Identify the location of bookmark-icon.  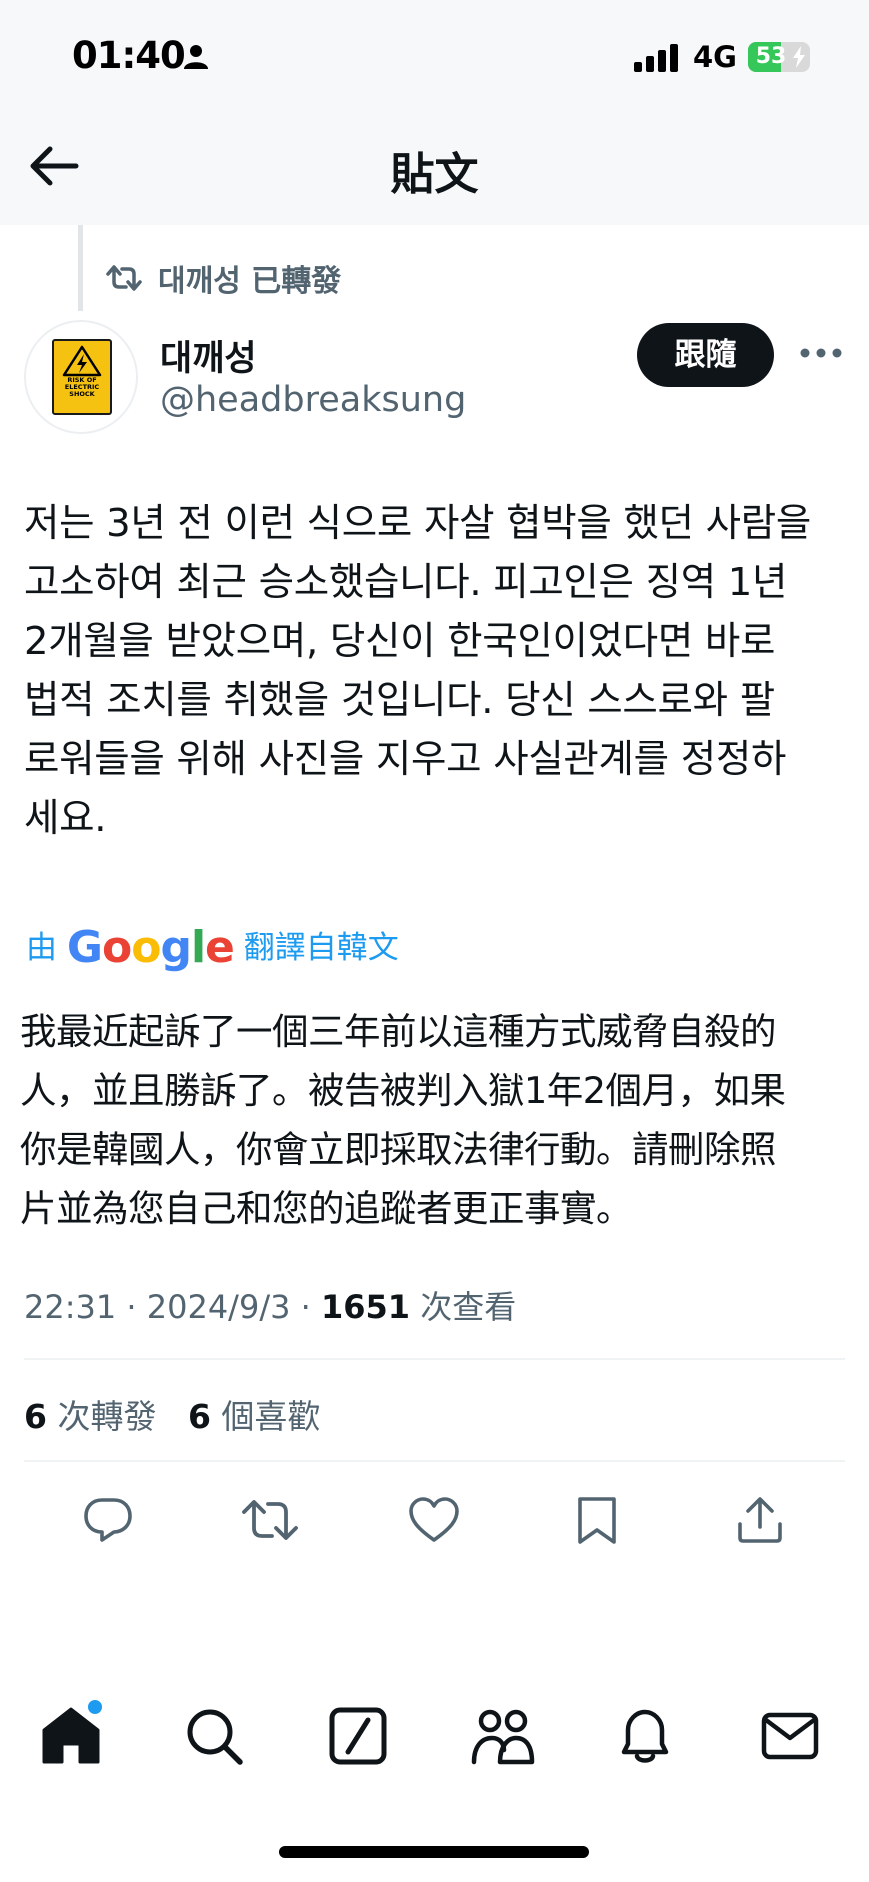
(597, 1520).